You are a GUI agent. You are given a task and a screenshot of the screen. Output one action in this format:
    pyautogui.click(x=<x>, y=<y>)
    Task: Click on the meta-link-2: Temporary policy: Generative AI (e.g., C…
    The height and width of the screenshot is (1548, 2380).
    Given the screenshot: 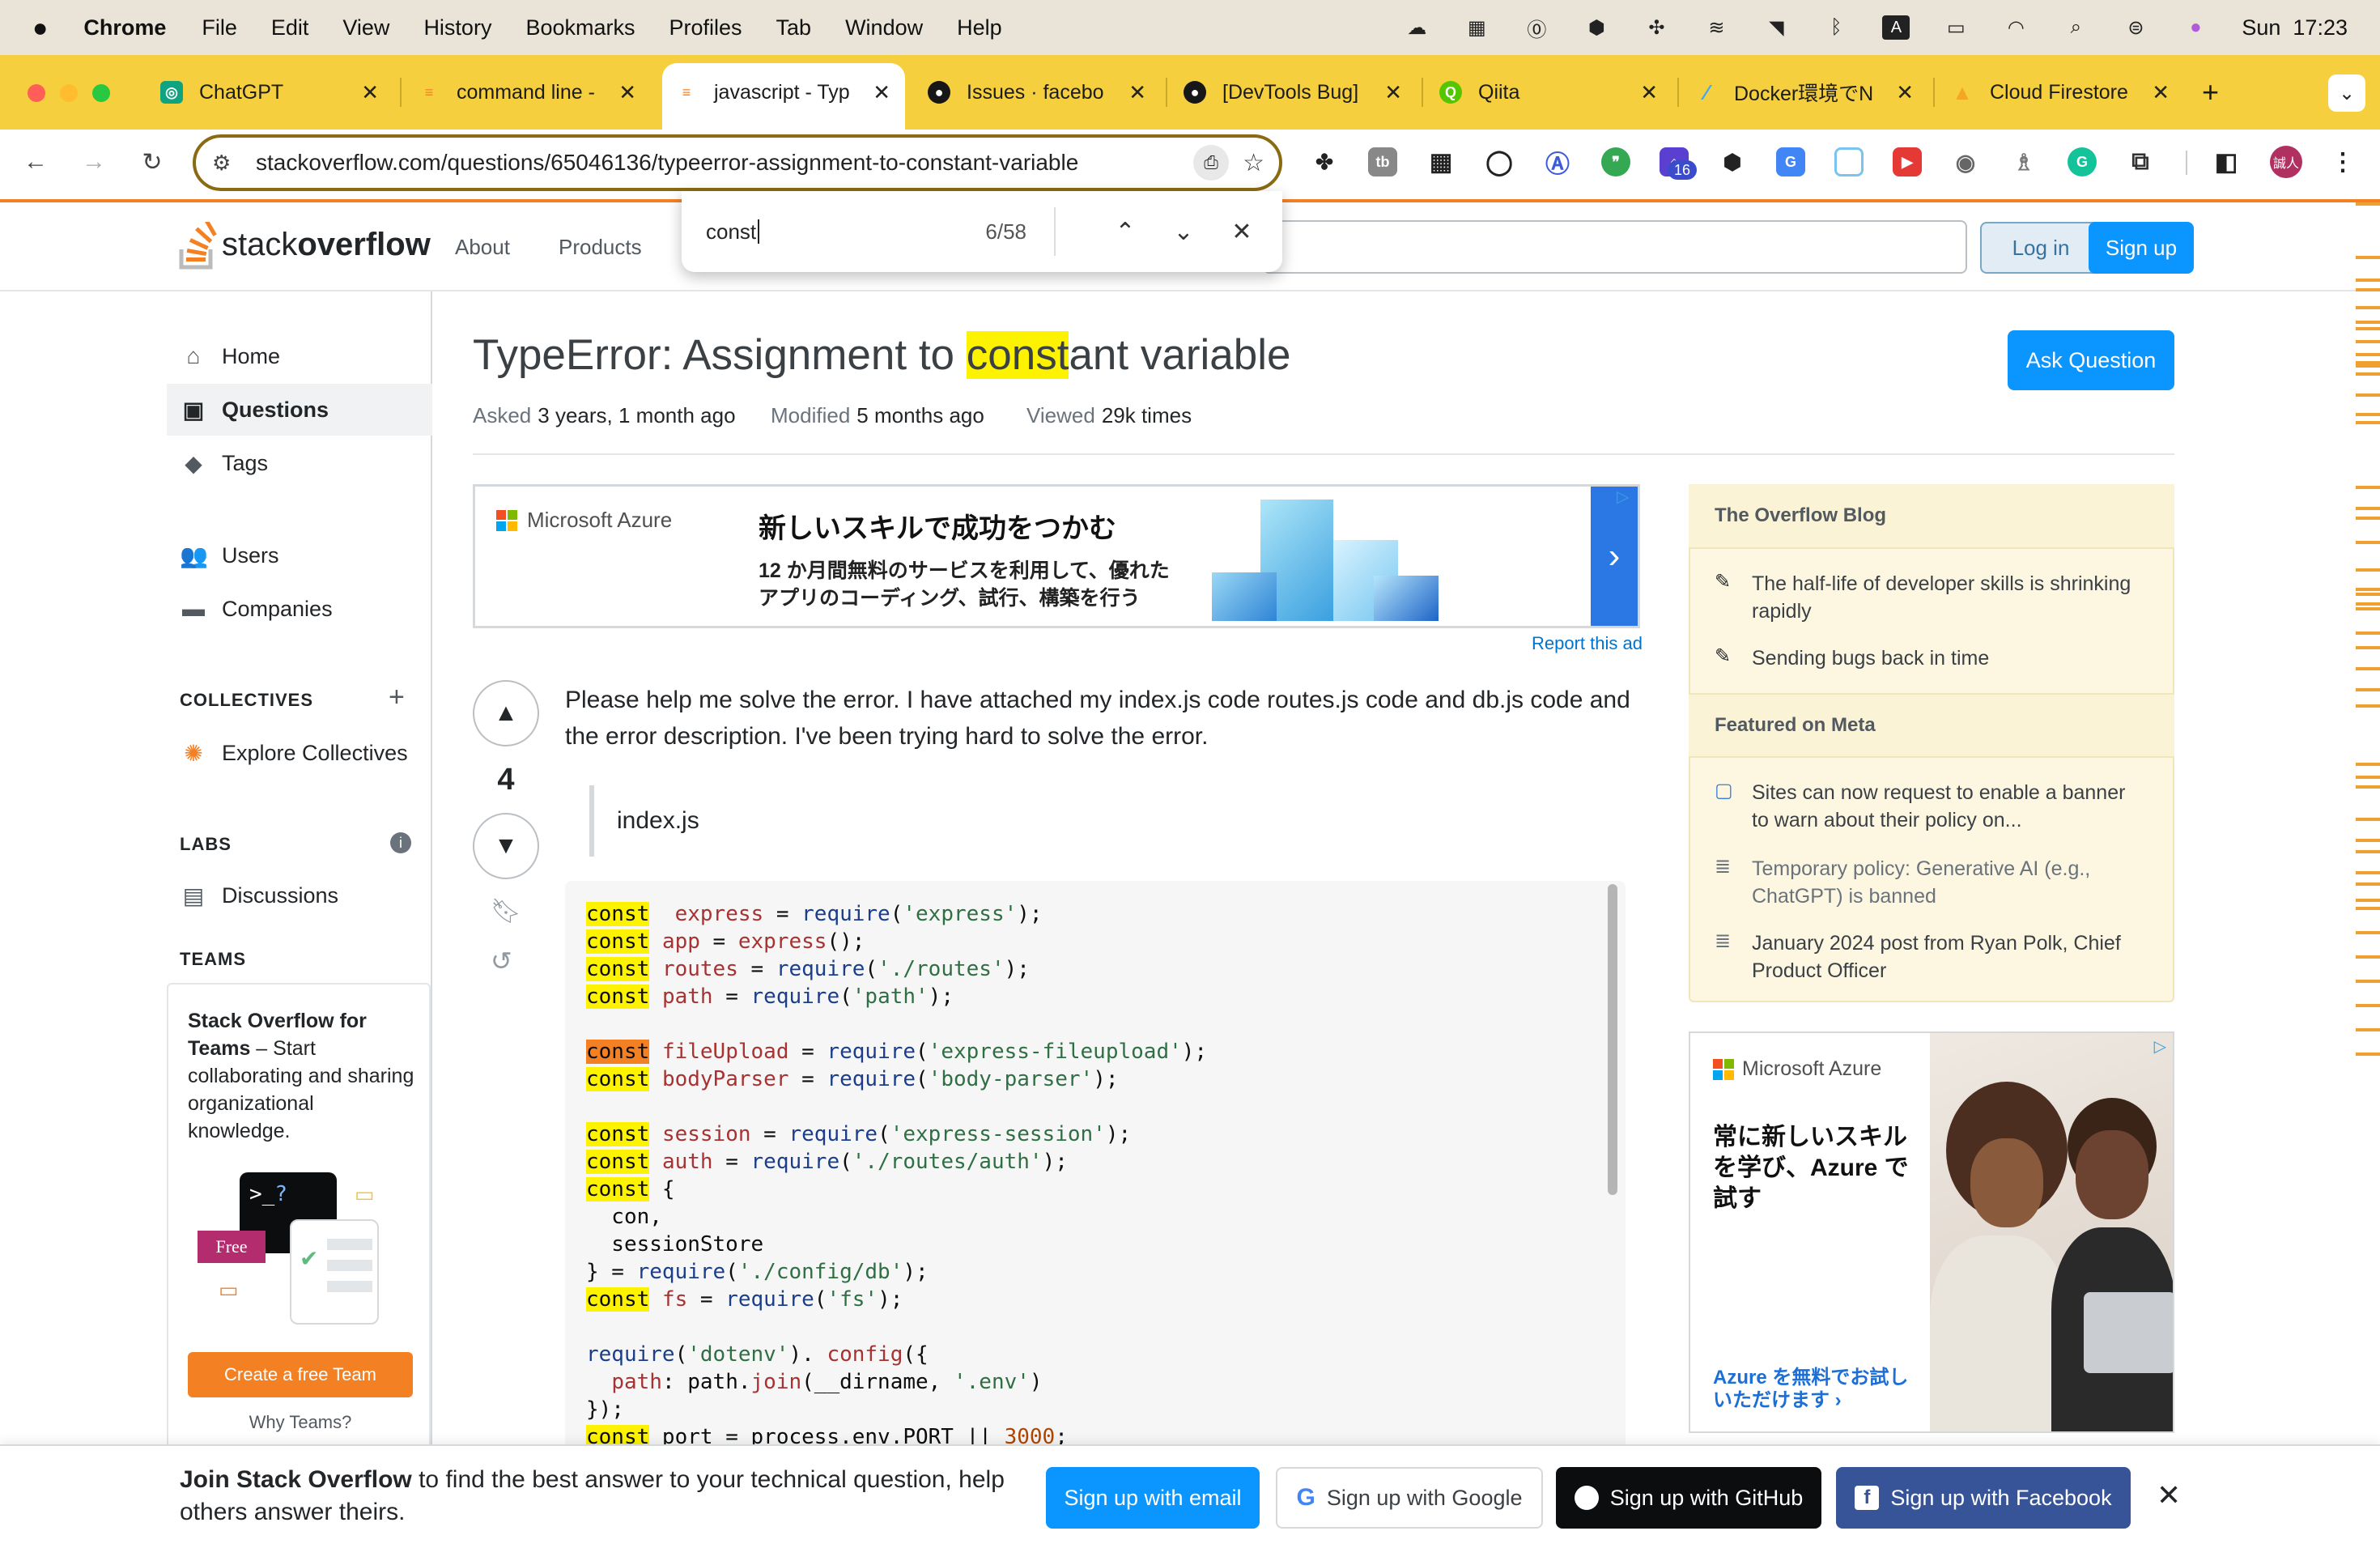 What is the action you would take?
    pyautogui.click(x=1942, y=882)
    